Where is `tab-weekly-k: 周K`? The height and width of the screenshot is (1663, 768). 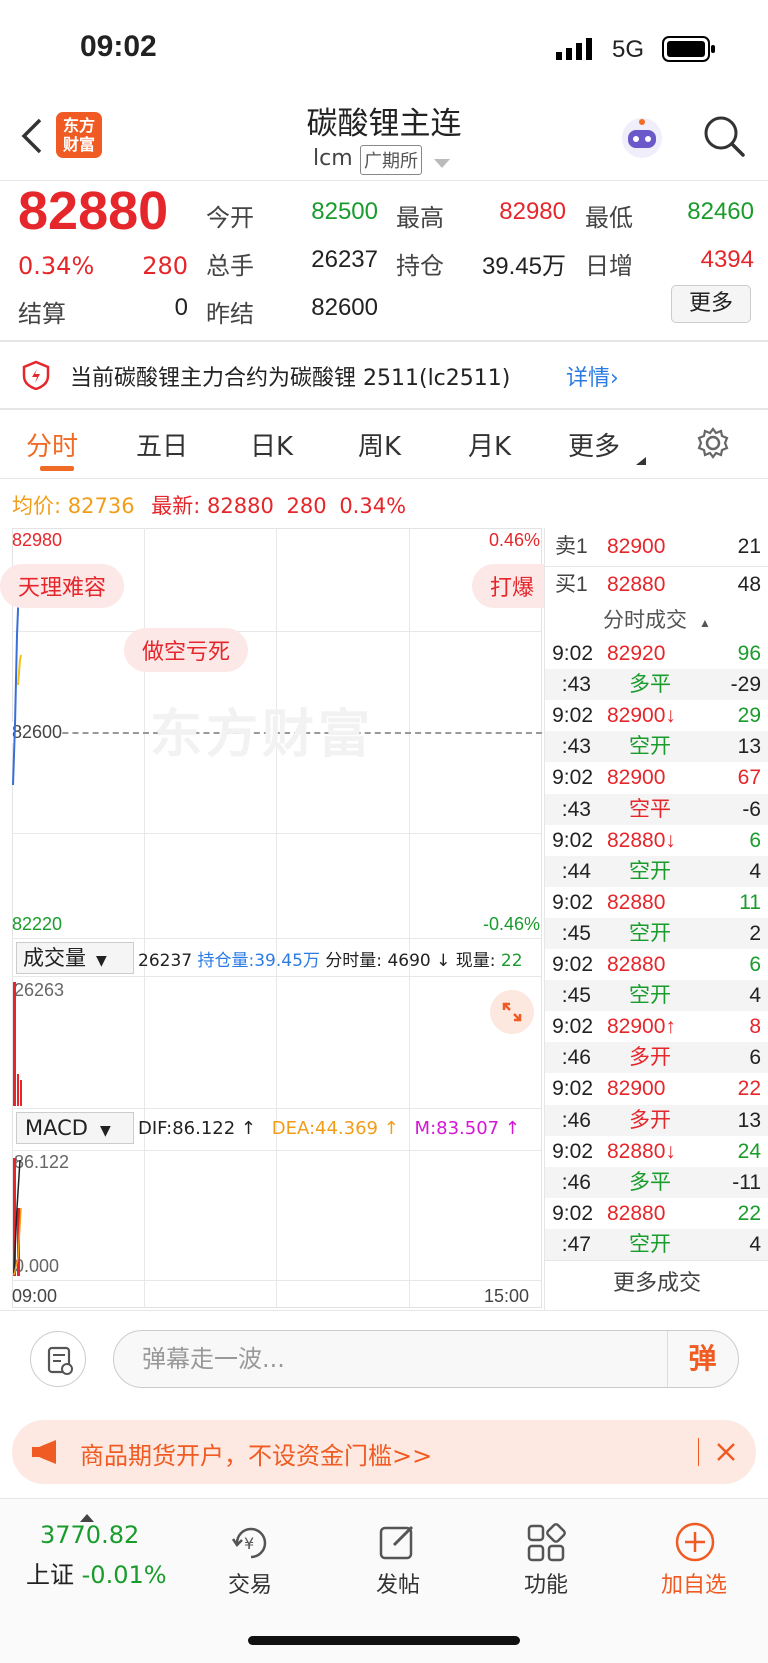
tab-weekly-k: 周K is located at coordinates (379, 444).